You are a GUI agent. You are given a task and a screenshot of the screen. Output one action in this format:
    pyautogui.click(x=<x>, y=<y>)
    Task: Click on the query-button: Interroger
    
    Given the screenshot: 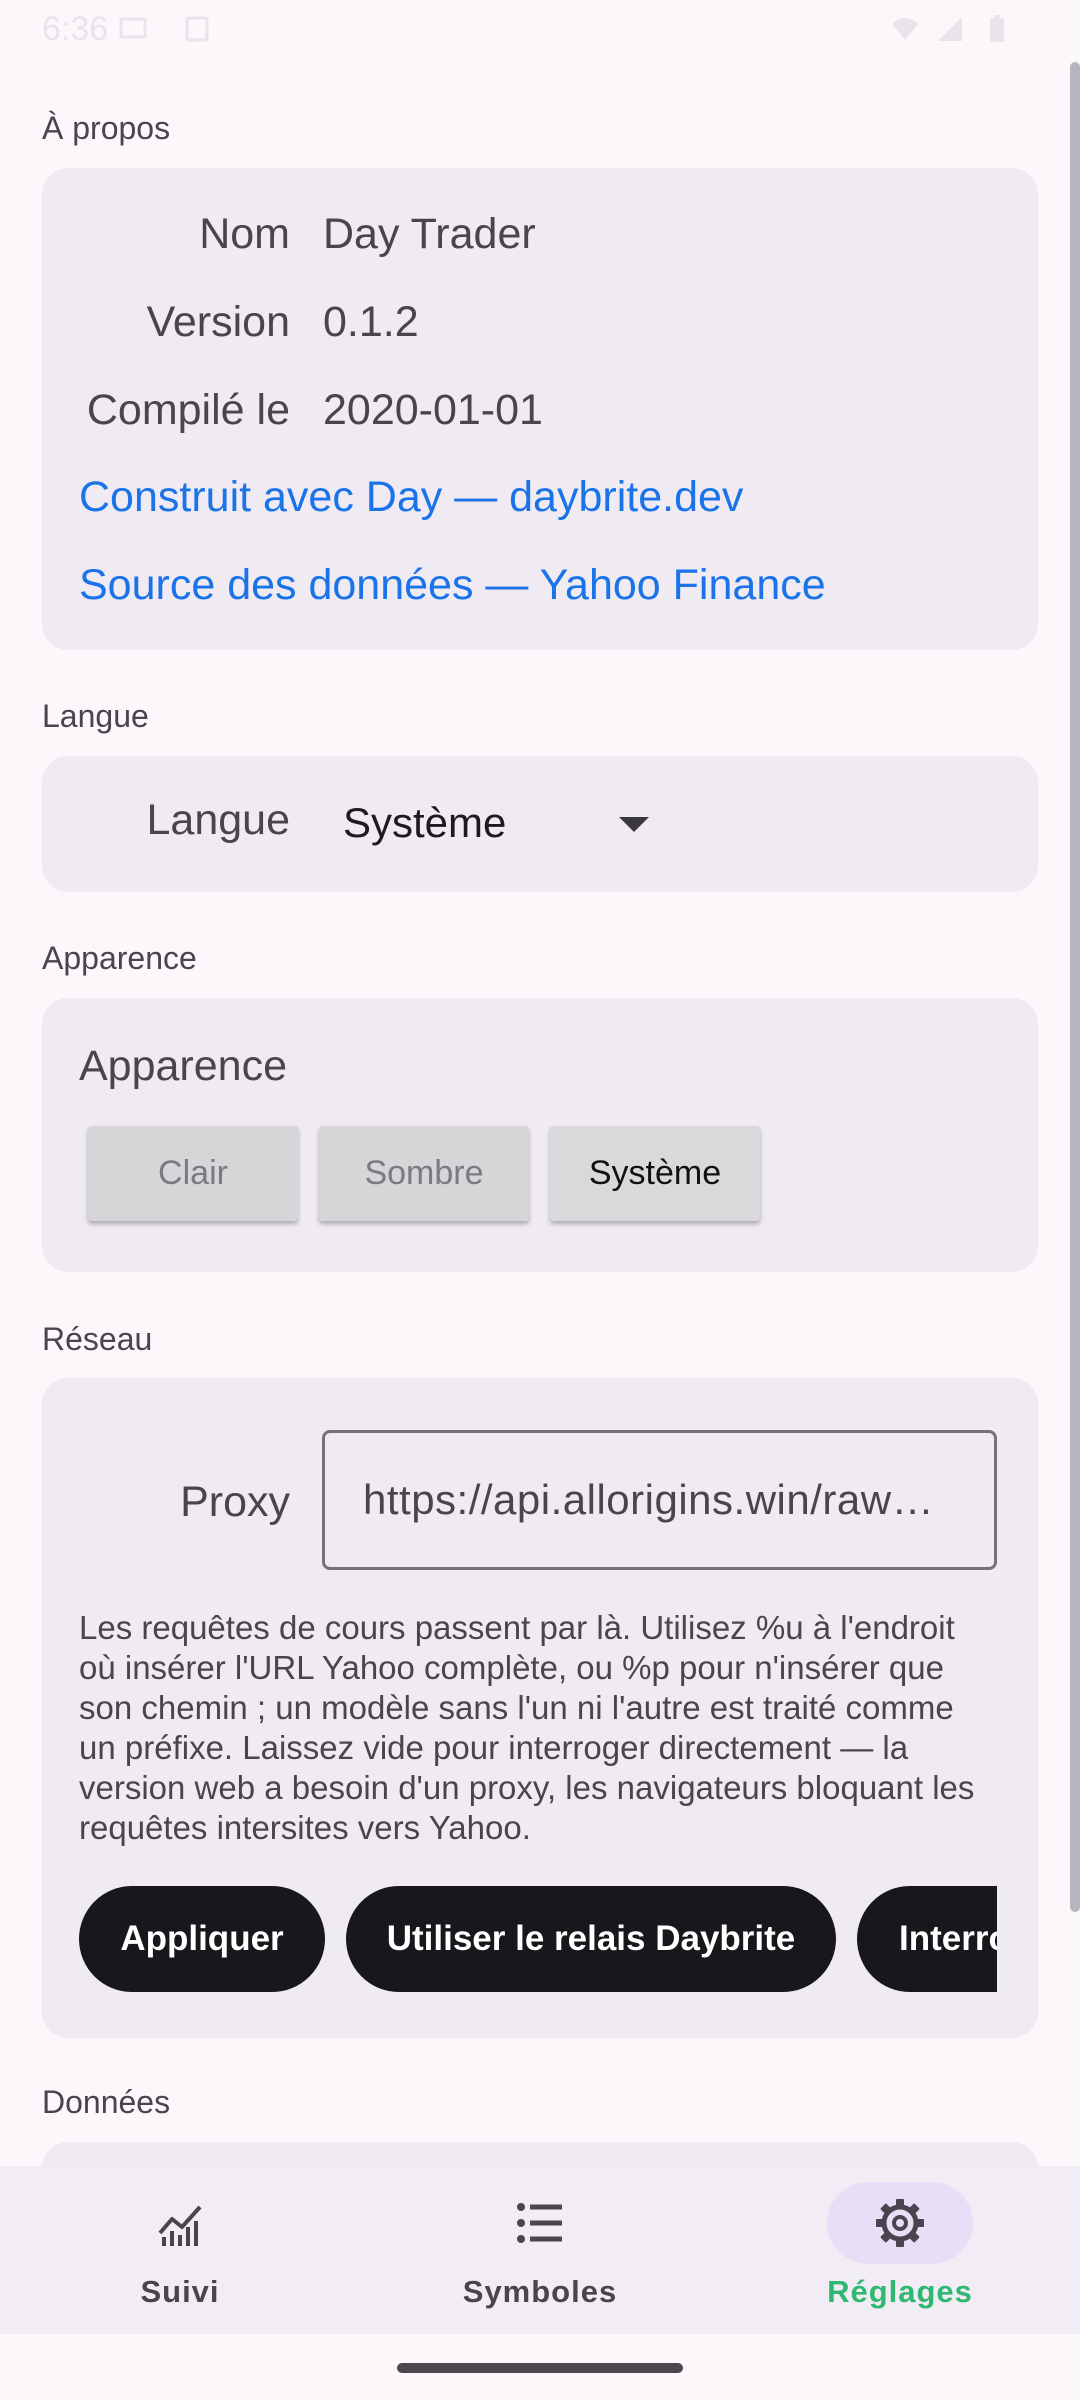 What is the action you would take?
    pyautogui.click(x=927, y=1939)
    